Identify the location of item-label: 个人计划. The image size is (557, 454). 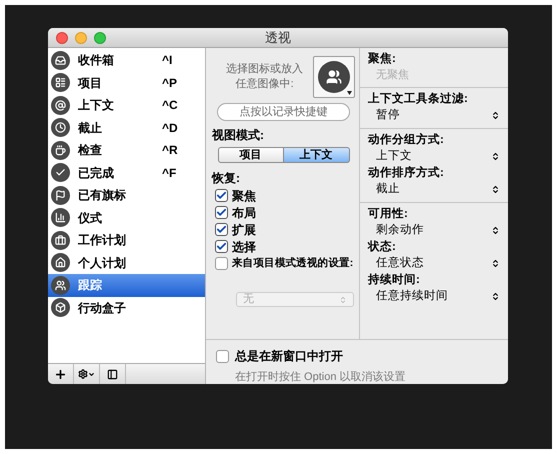
(102, 263).